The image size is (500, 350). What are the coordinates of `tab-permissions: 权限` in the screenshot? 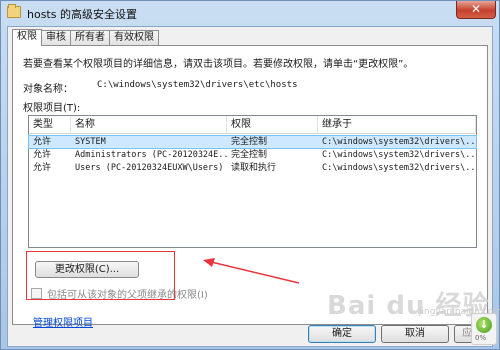 It's located at (27, 37).